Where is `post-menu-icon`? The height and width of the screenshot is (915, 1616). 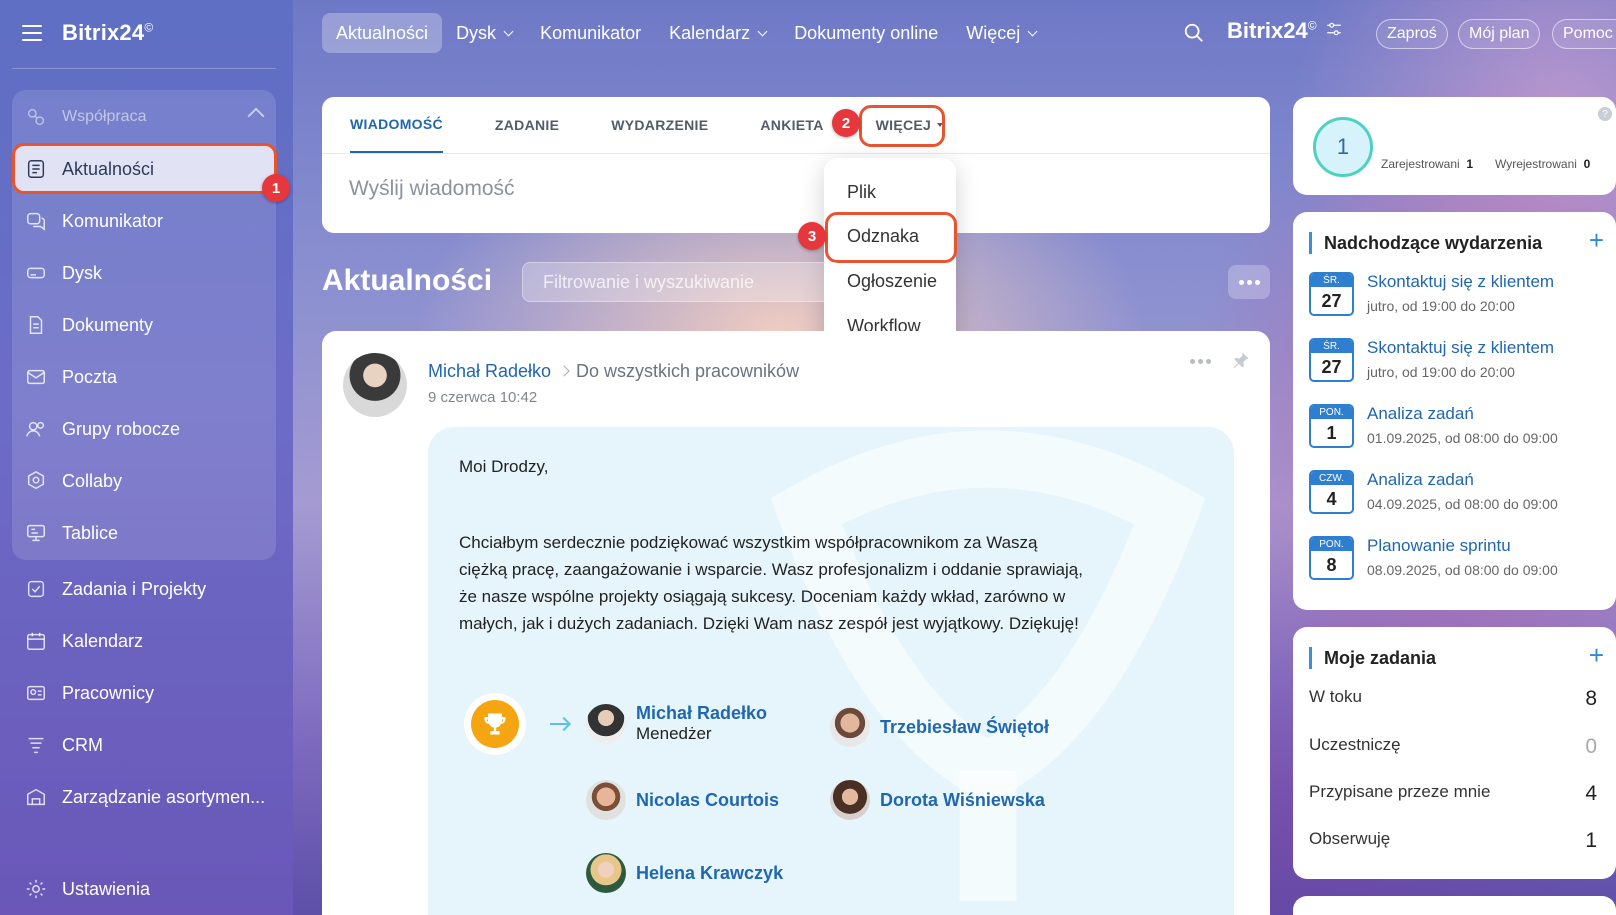
post-menu-icon is located at coordinates (1200, 361).